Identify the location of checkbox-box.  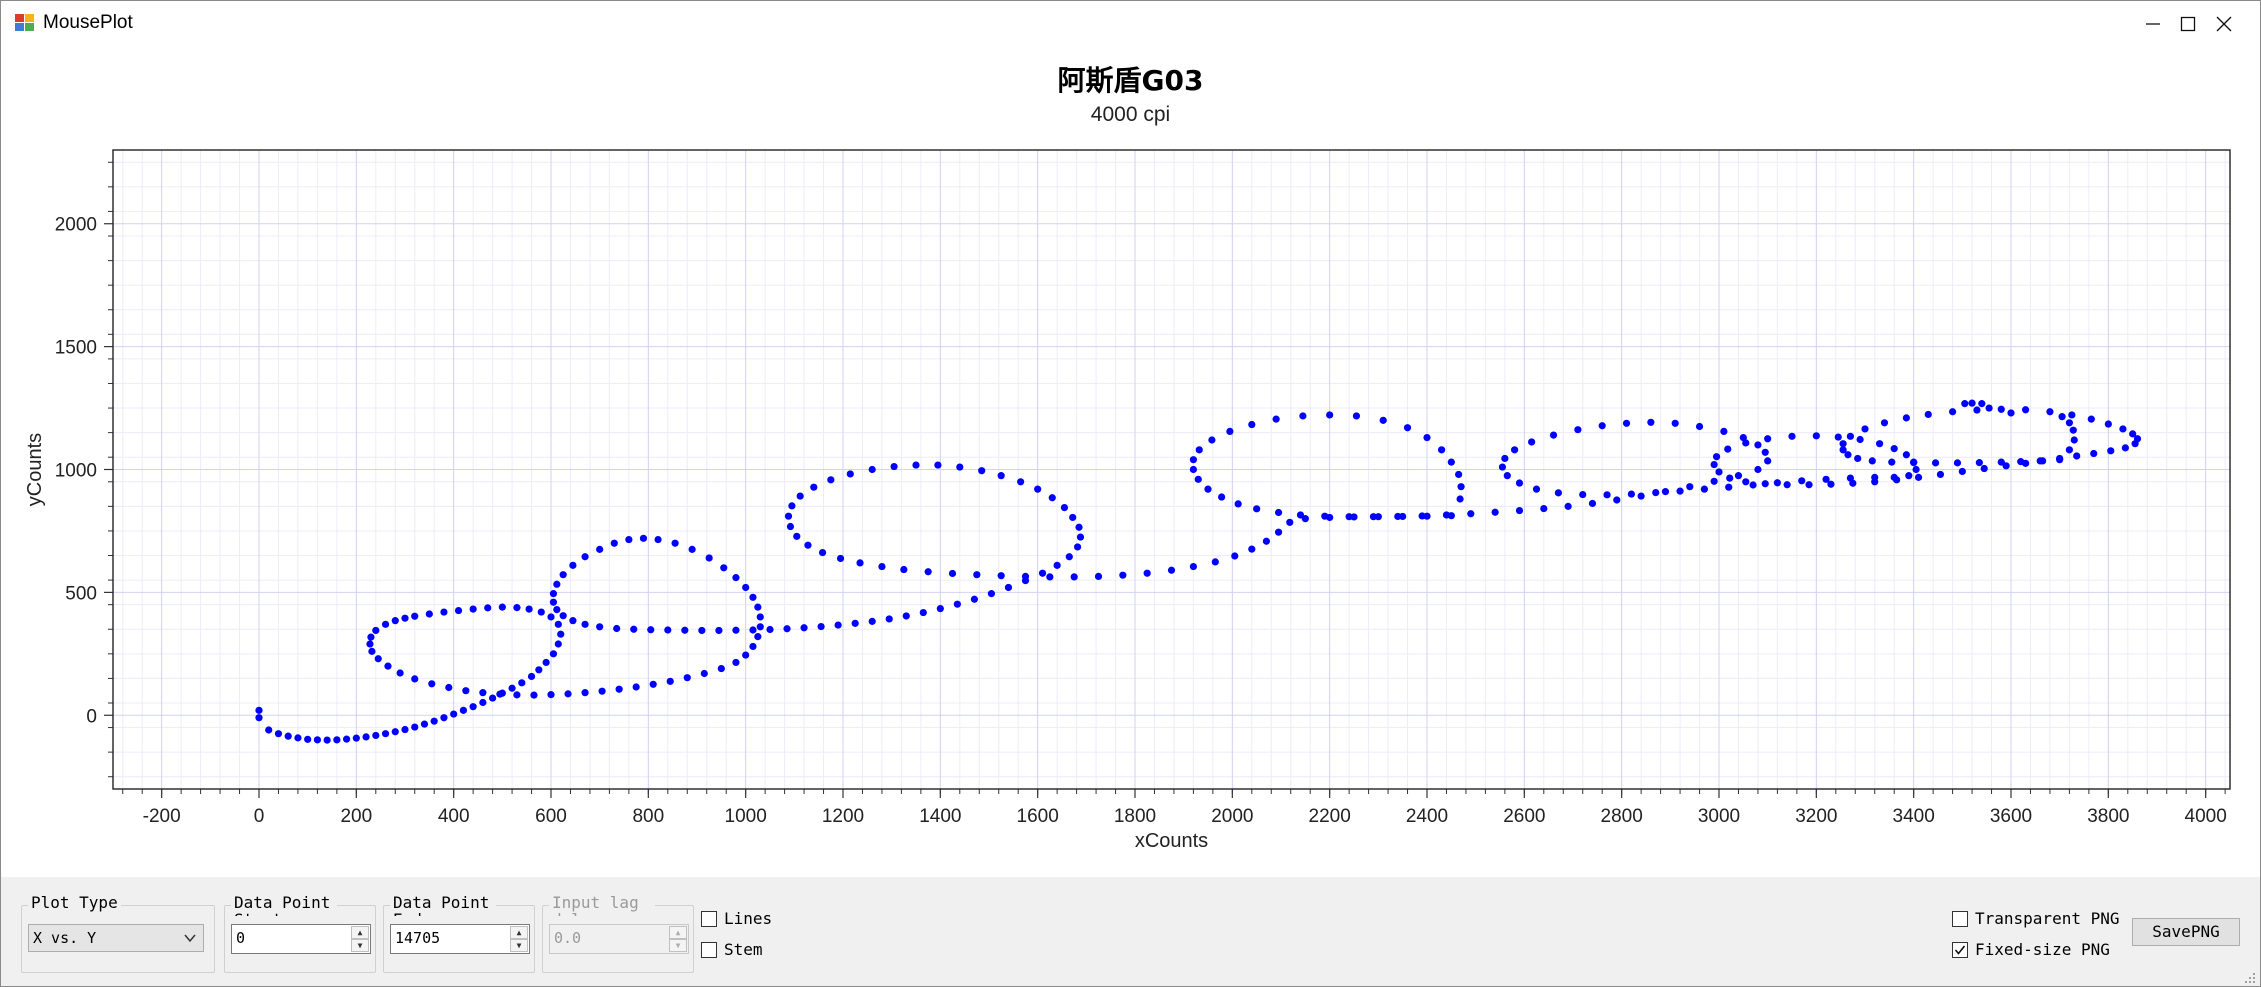
(709, 949).